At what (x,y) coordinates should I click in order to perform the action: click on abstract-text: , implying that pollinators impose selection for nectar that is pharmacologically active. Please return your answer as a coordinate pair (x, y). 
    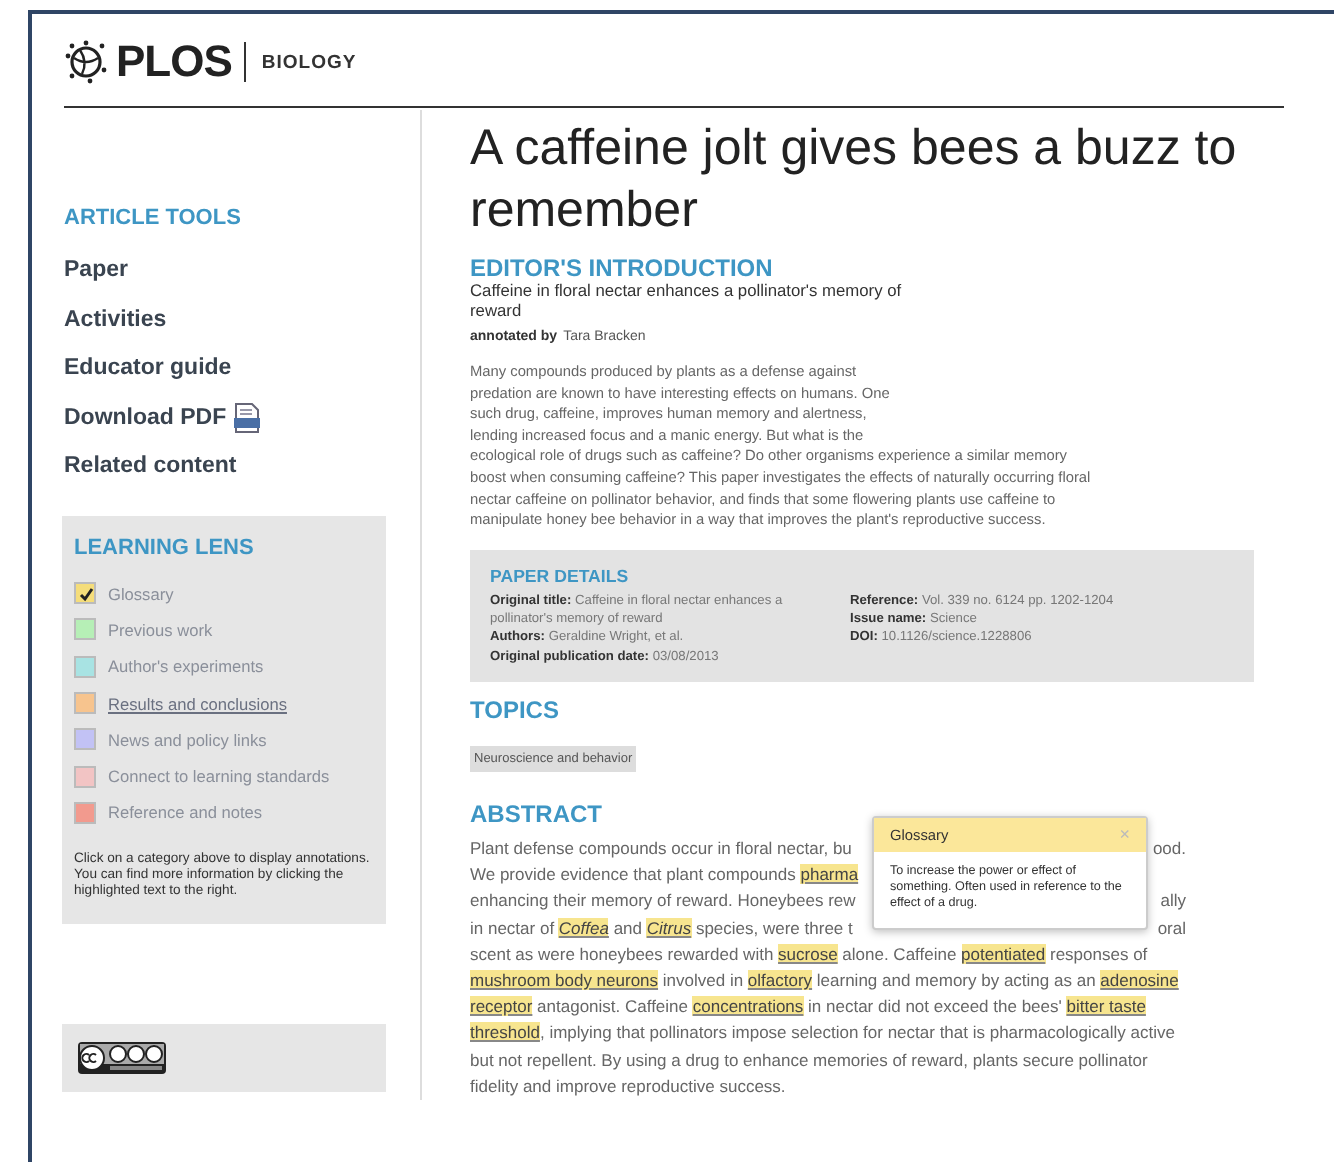
    Looking at the image, I should click on (857, 1032).